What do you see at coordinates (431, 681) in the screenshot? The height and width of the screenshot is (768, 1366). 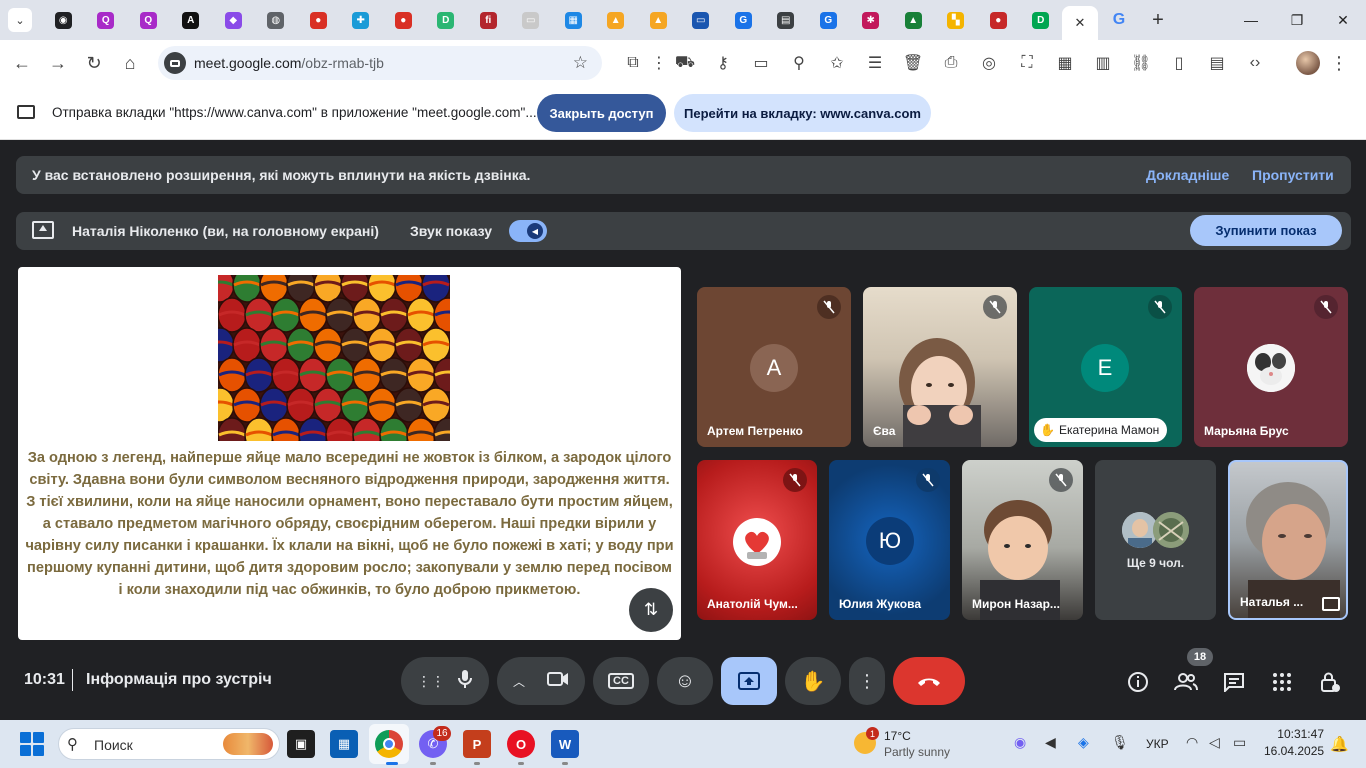 I see `audio-levels-icon: ⋮⋮` at bounding box center [431, 681].